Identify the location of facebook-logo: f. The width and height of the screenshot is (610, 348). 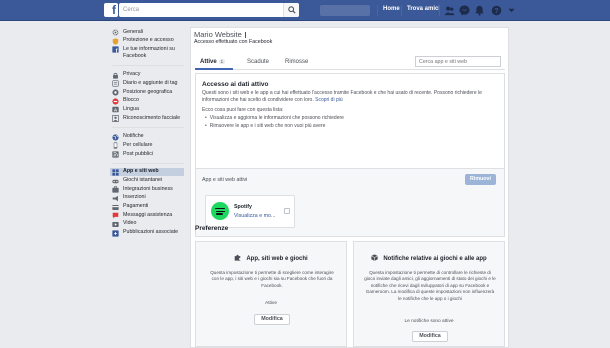
(111, 10).